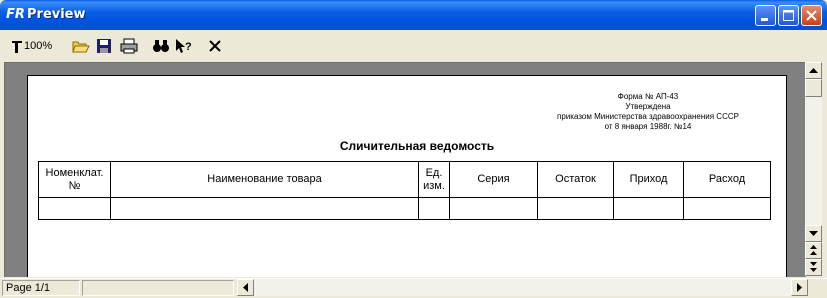 The image size is (827, 298). I want to click on close-icon, so click(215, 46).